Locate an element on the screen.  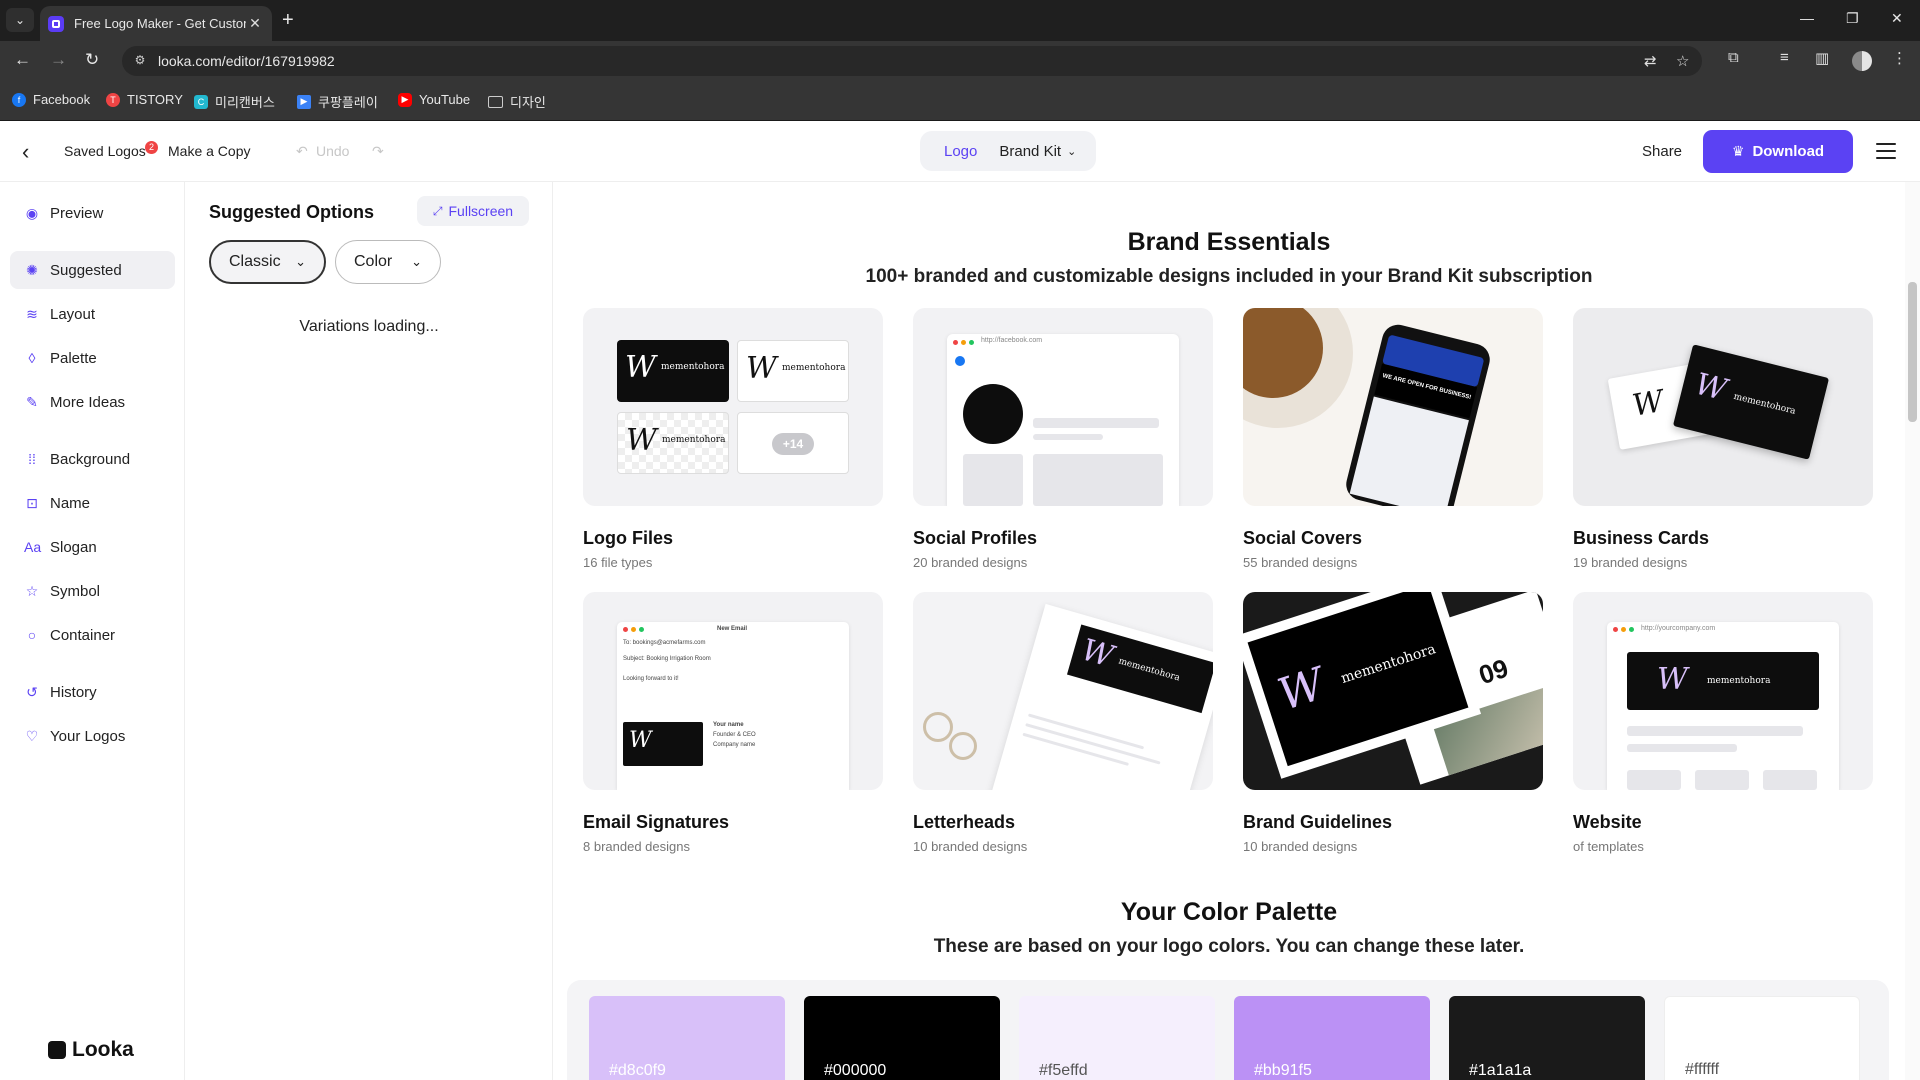
style-dropdown: Classic ⌄ is located at coordinates (267, 262).